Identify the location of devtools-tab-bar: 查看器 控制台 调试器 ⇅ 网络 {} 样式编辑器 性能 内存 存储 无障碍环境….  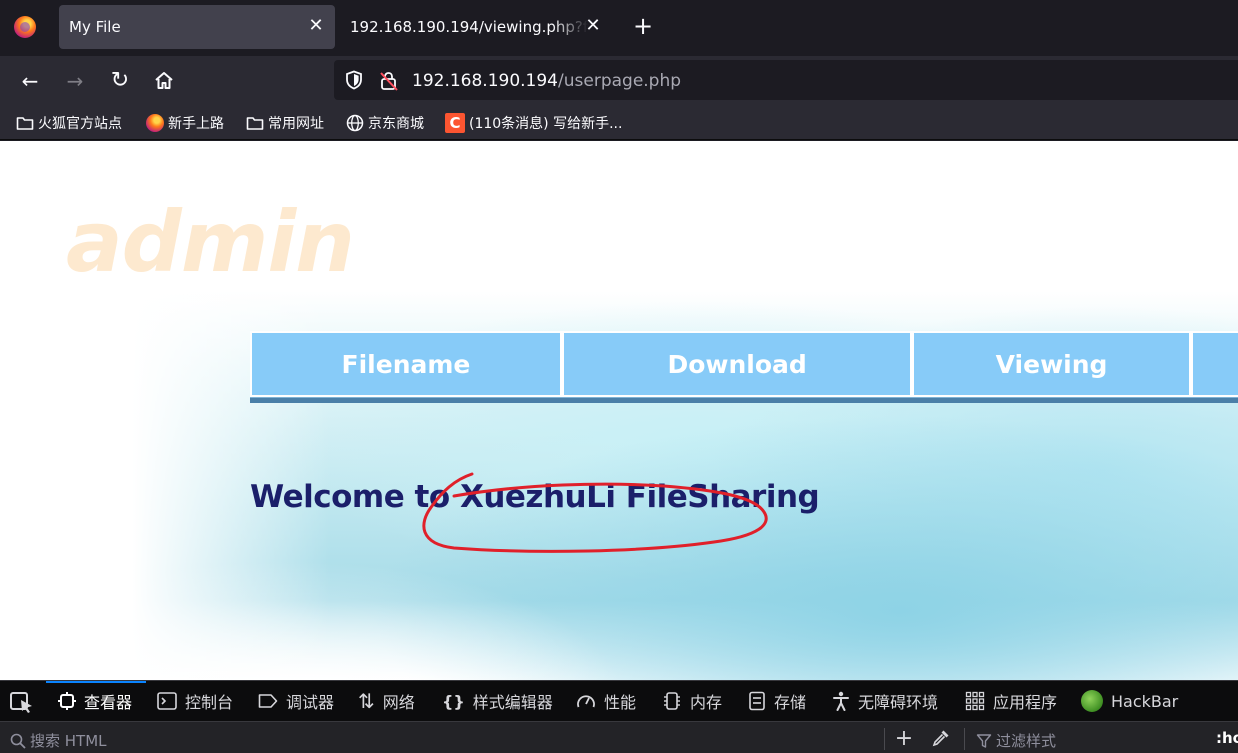
(619, 701).